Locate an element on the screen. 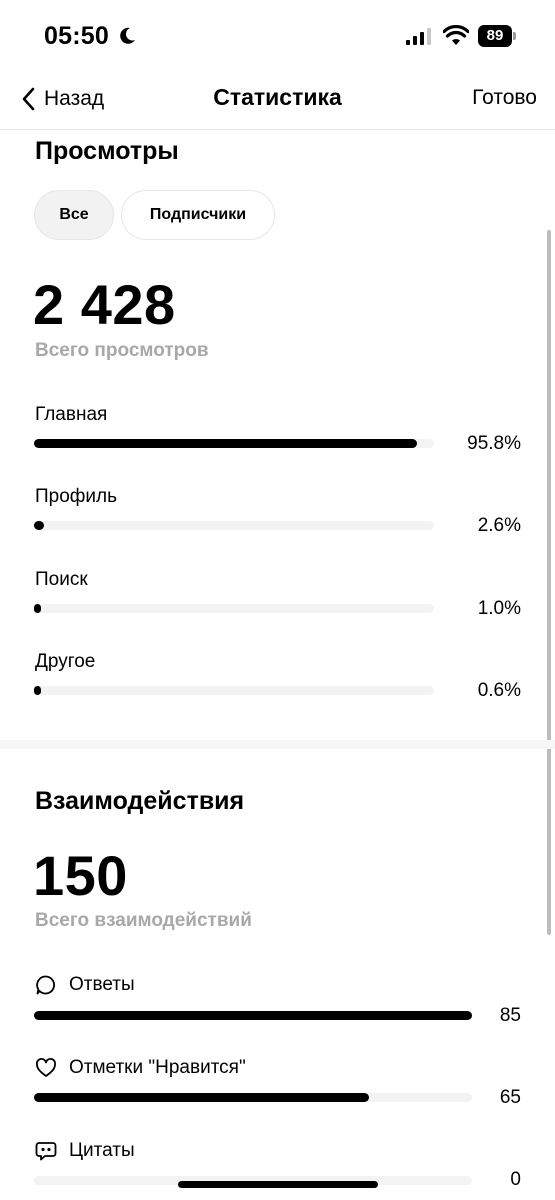 The image size is (555, 1200). source-value-profile: 2.6% is located at coordinates (499, 525).